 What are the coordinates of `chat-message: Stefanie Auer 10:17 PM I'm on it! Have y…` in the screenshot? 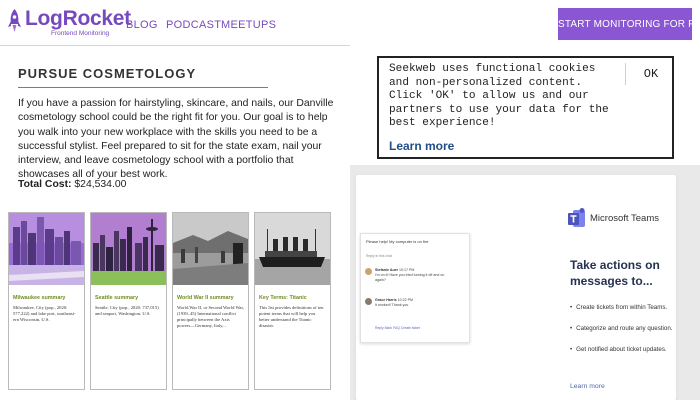 It's located at (415, 275).